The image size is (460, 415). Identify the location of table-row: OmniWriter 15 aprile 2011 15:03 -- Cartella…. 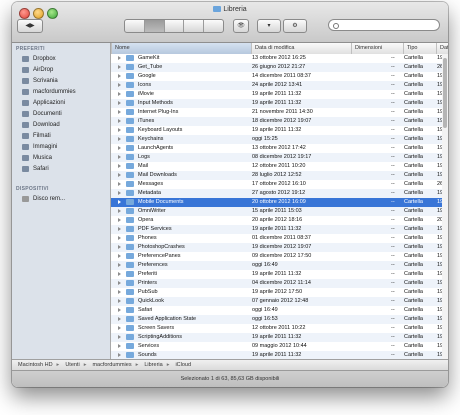
(279, 211).